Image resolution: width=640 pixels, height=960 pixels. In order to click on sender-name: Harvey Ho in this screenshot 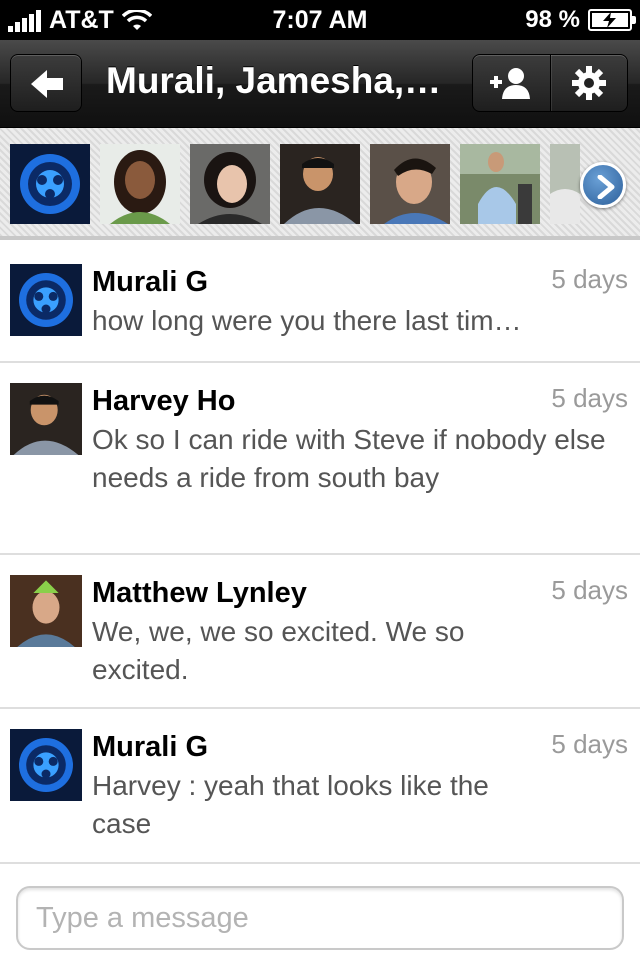, I will do `click(164, 401)`.